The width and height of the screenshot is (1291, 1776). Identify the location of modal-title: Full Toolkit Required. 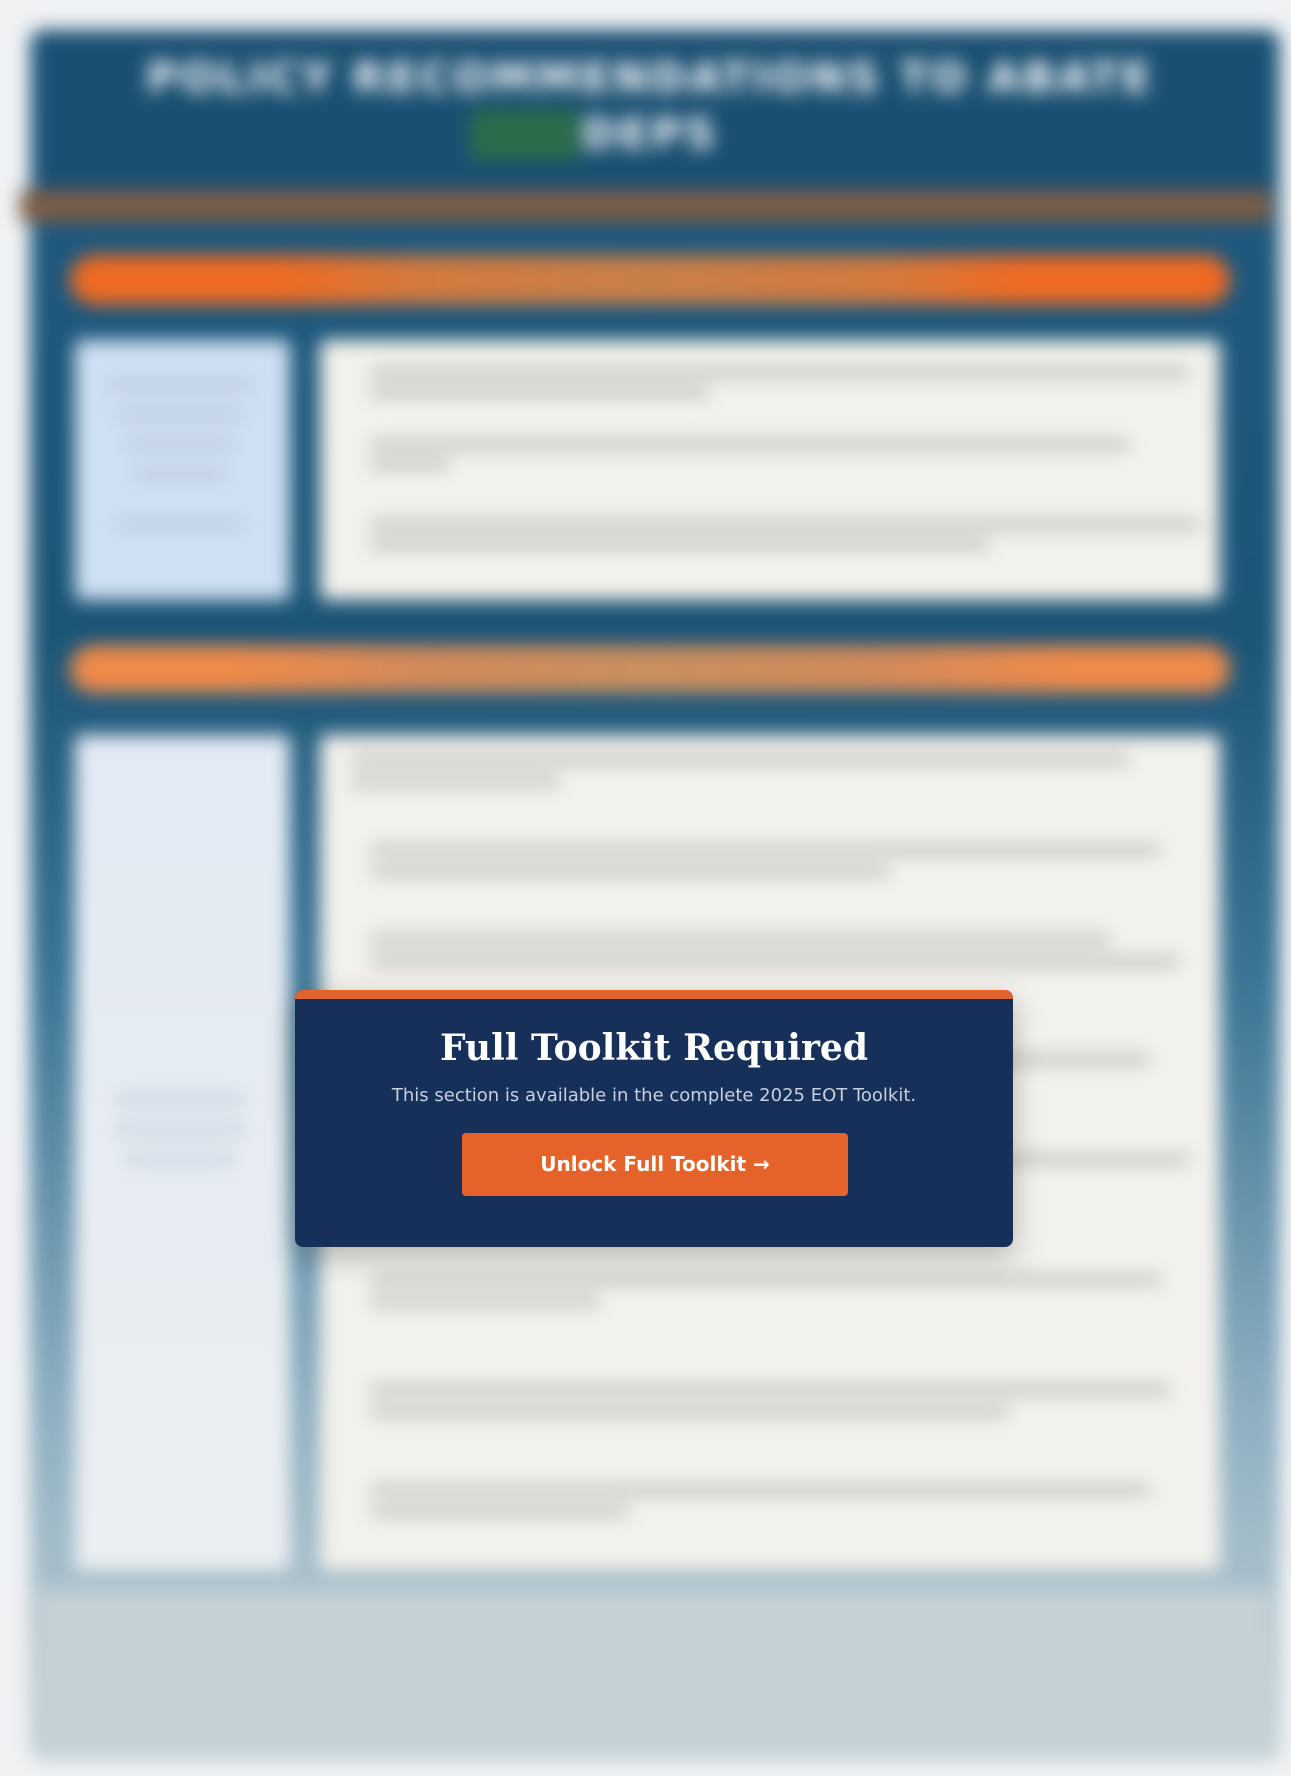
(653, 1048).